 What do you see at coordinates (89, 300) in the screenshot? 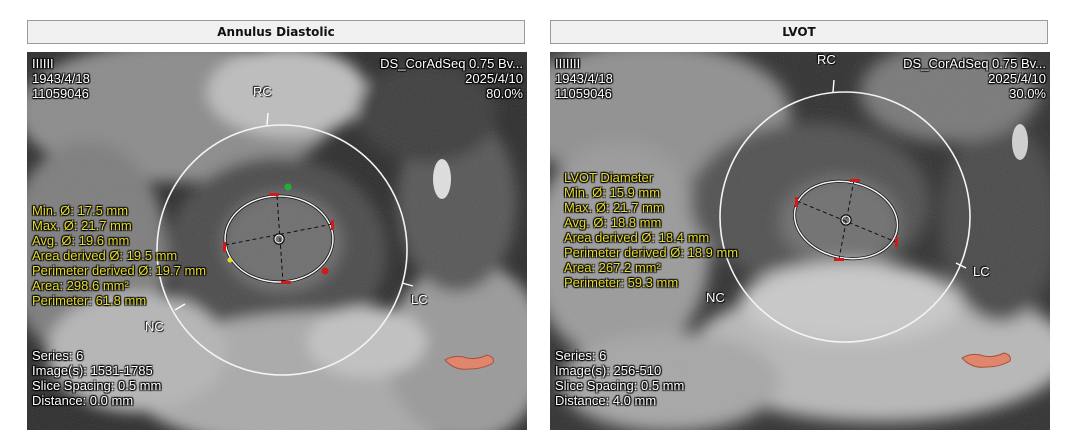
I see `measure-perimeter: Perimeter: 61.8 mm` at bounding box center [89, 300].